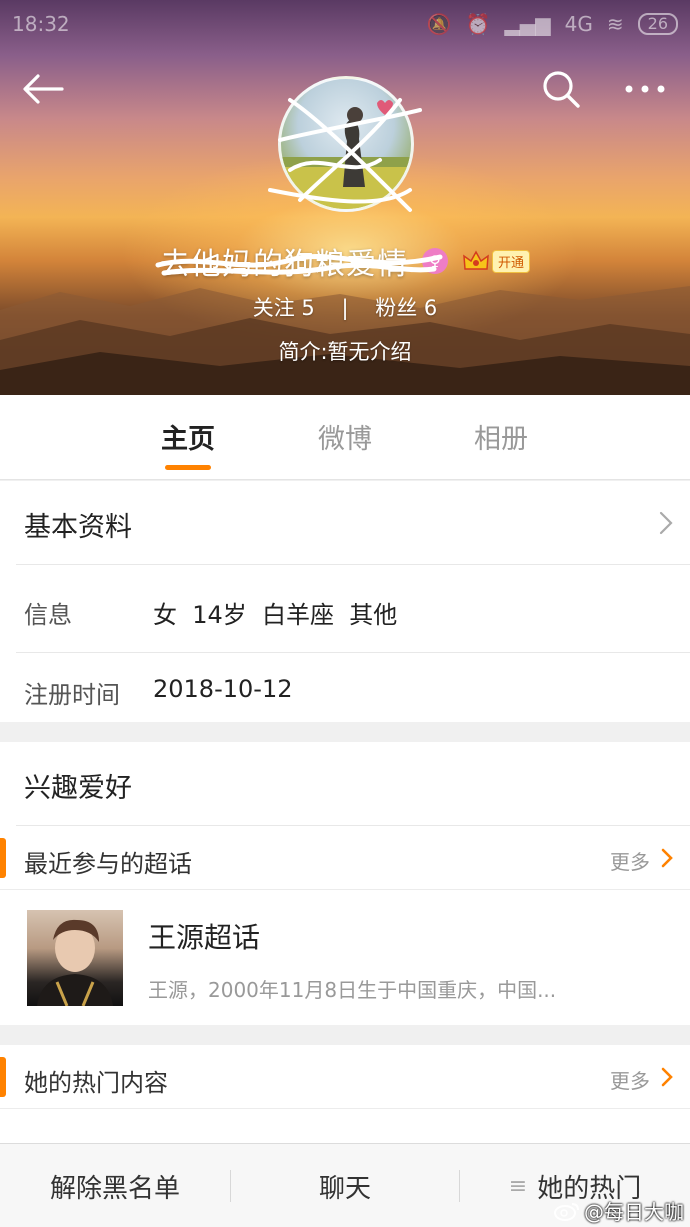  I want to click on super-topics-header: 最近参与的超话 更多, so click(345, 858).